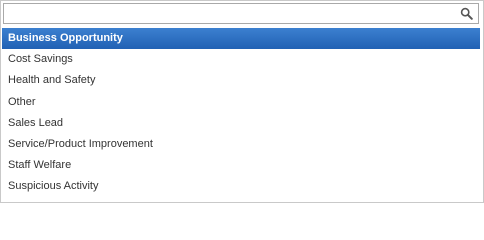  What do you see at coordinates (241, 186) in the screenshot?
I see `option-suspicious-activity: Suspicious Activity` at bounding box center [241, 186].